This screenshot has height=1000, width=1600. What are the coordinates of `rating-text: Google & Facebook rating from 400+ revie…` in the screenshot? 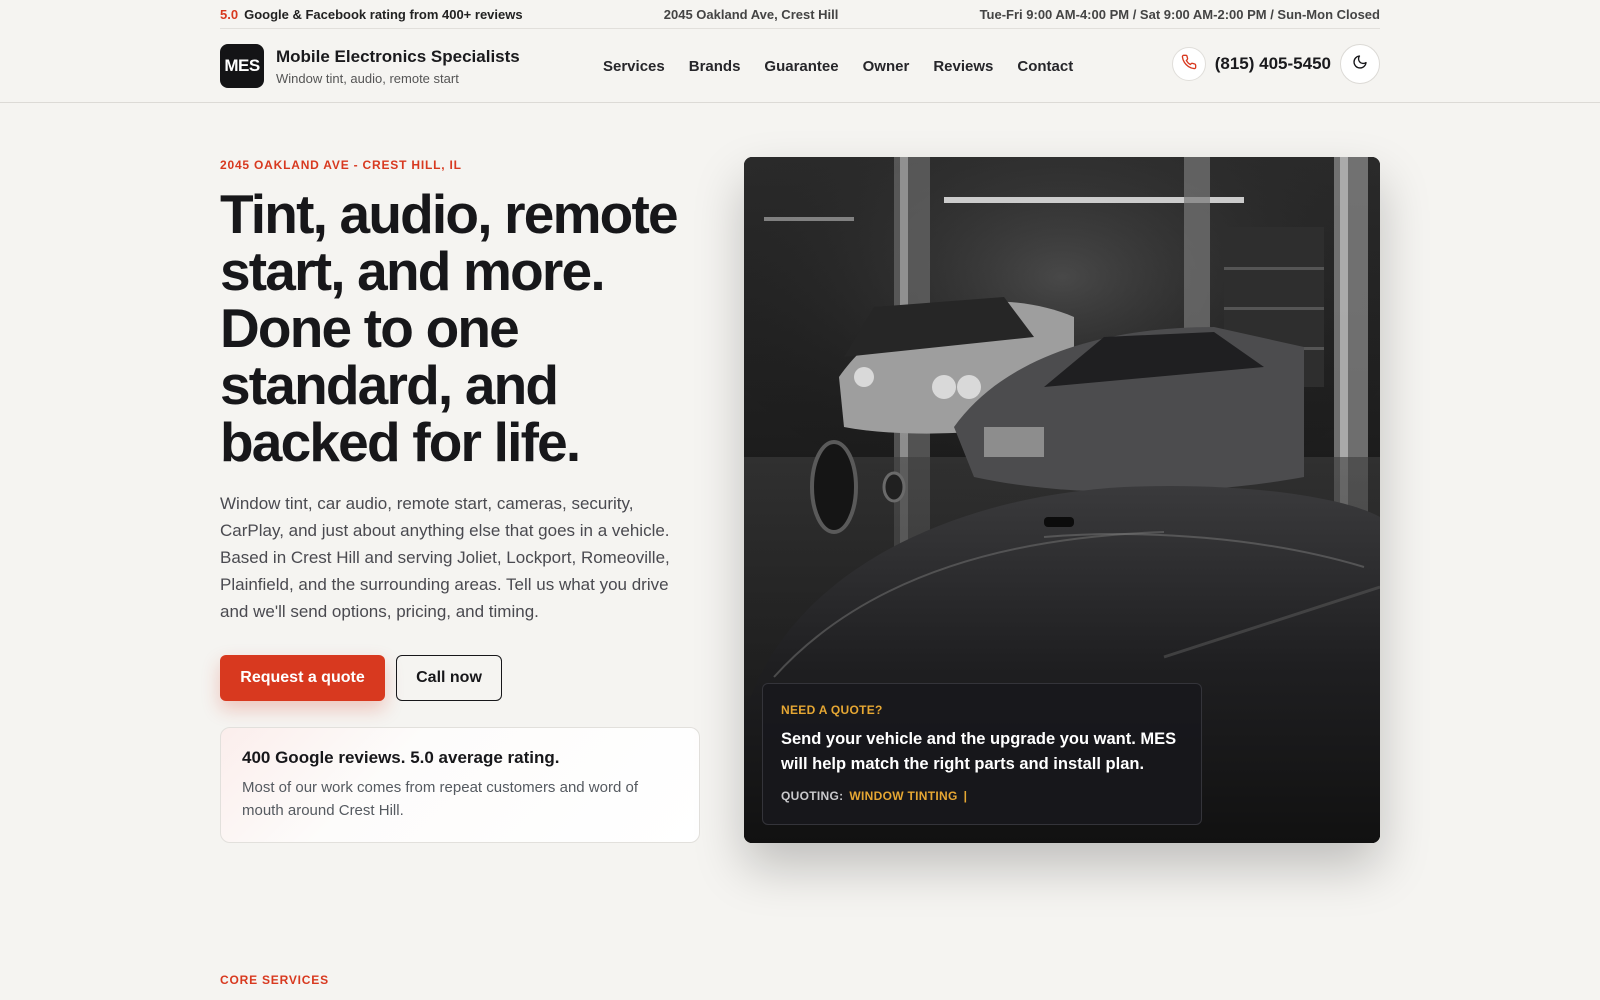 It's located at (383, 14).